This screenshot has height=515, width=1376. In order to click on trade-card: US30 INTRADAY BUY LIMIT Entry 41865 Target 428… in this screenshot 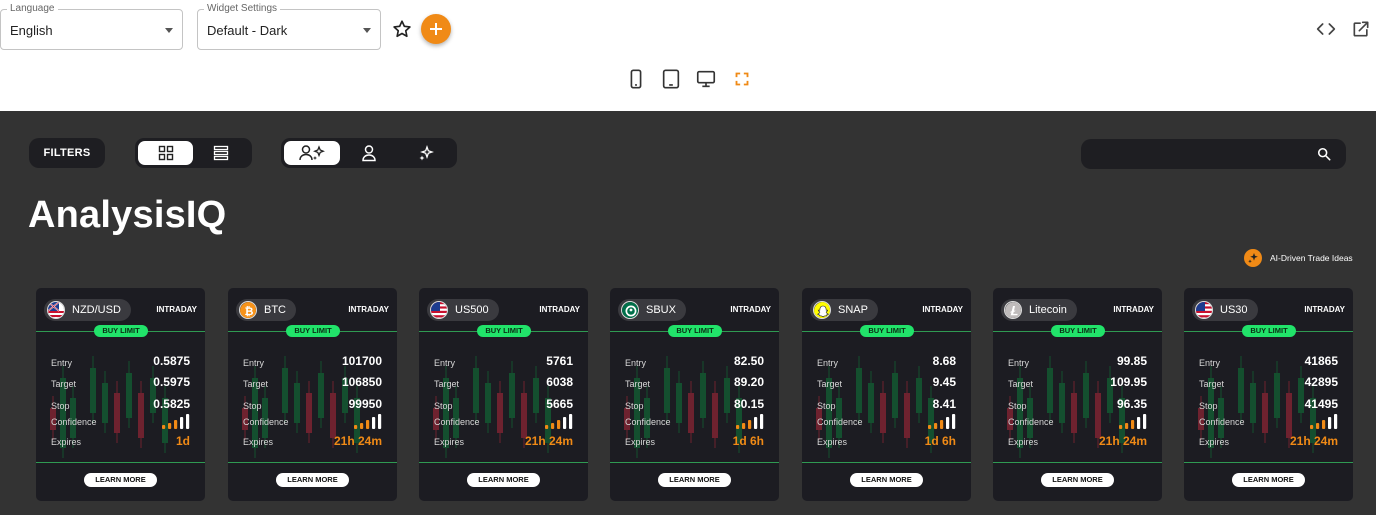, I will do `click(1268, 394)`.